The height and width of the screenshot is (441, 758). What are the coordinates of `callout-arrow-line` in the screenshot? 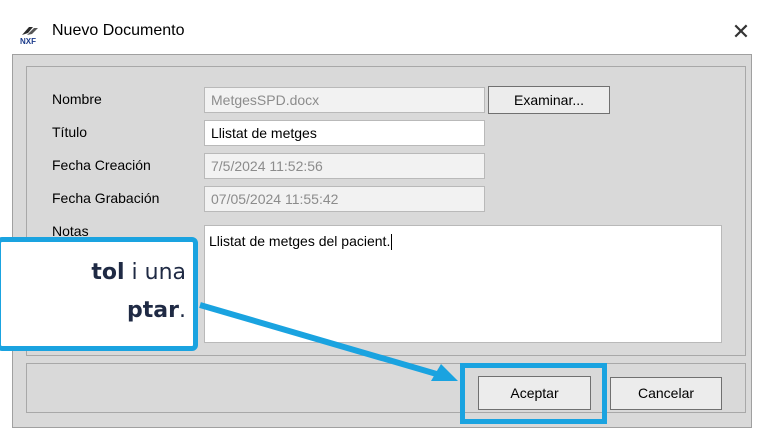 It's located at (320, 340).